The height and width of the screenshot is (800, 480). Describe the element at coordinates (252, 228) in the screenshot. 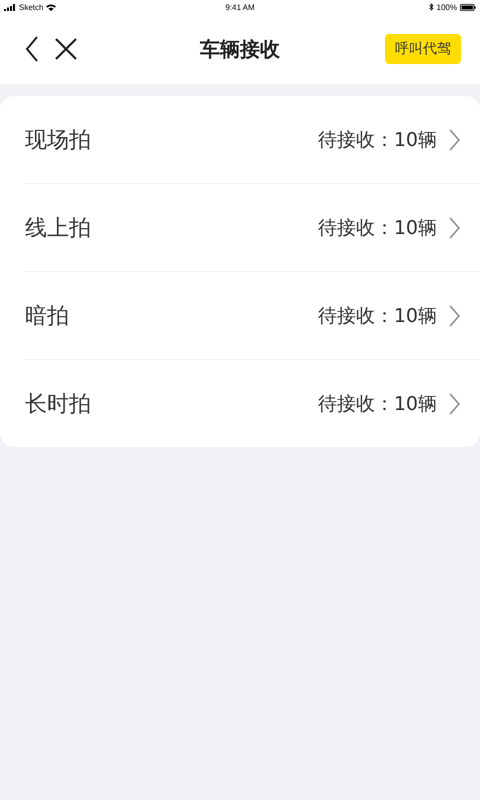

I see `list-item: 线上拍 待接收：10辆` at that location.